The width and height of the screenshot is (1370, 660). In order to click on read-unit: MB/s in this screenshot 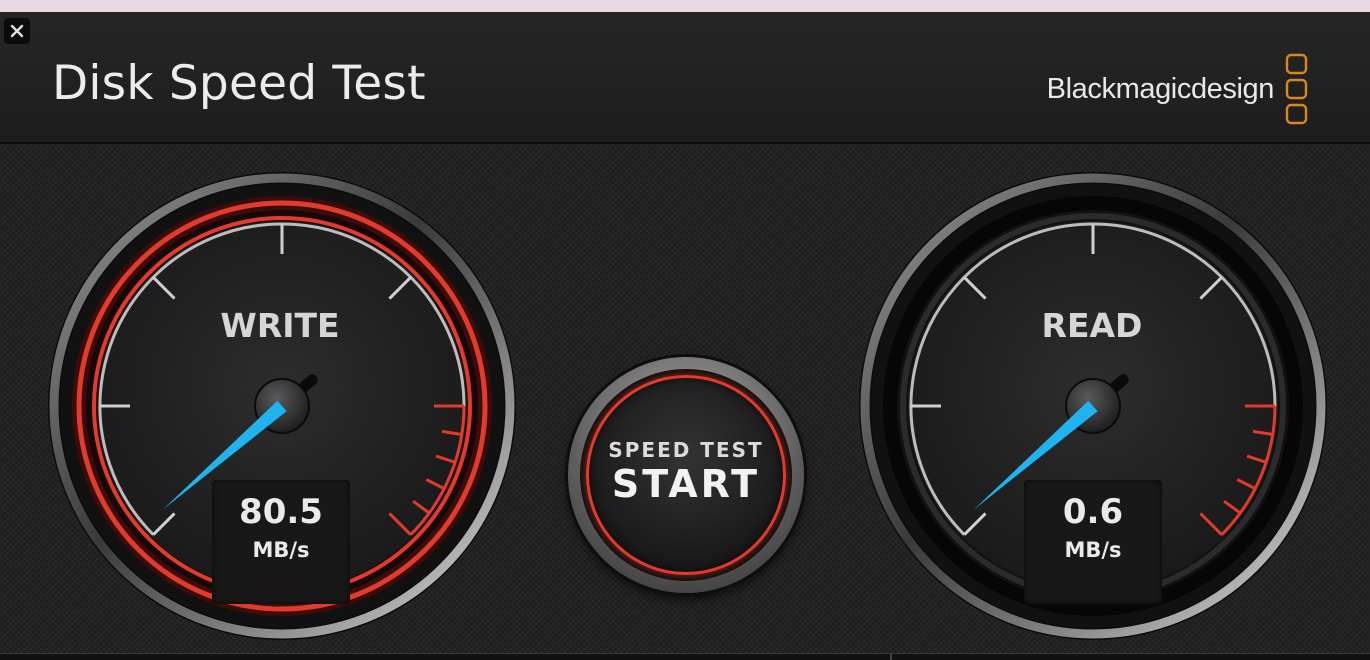, I will do `click(1093, 550)`.